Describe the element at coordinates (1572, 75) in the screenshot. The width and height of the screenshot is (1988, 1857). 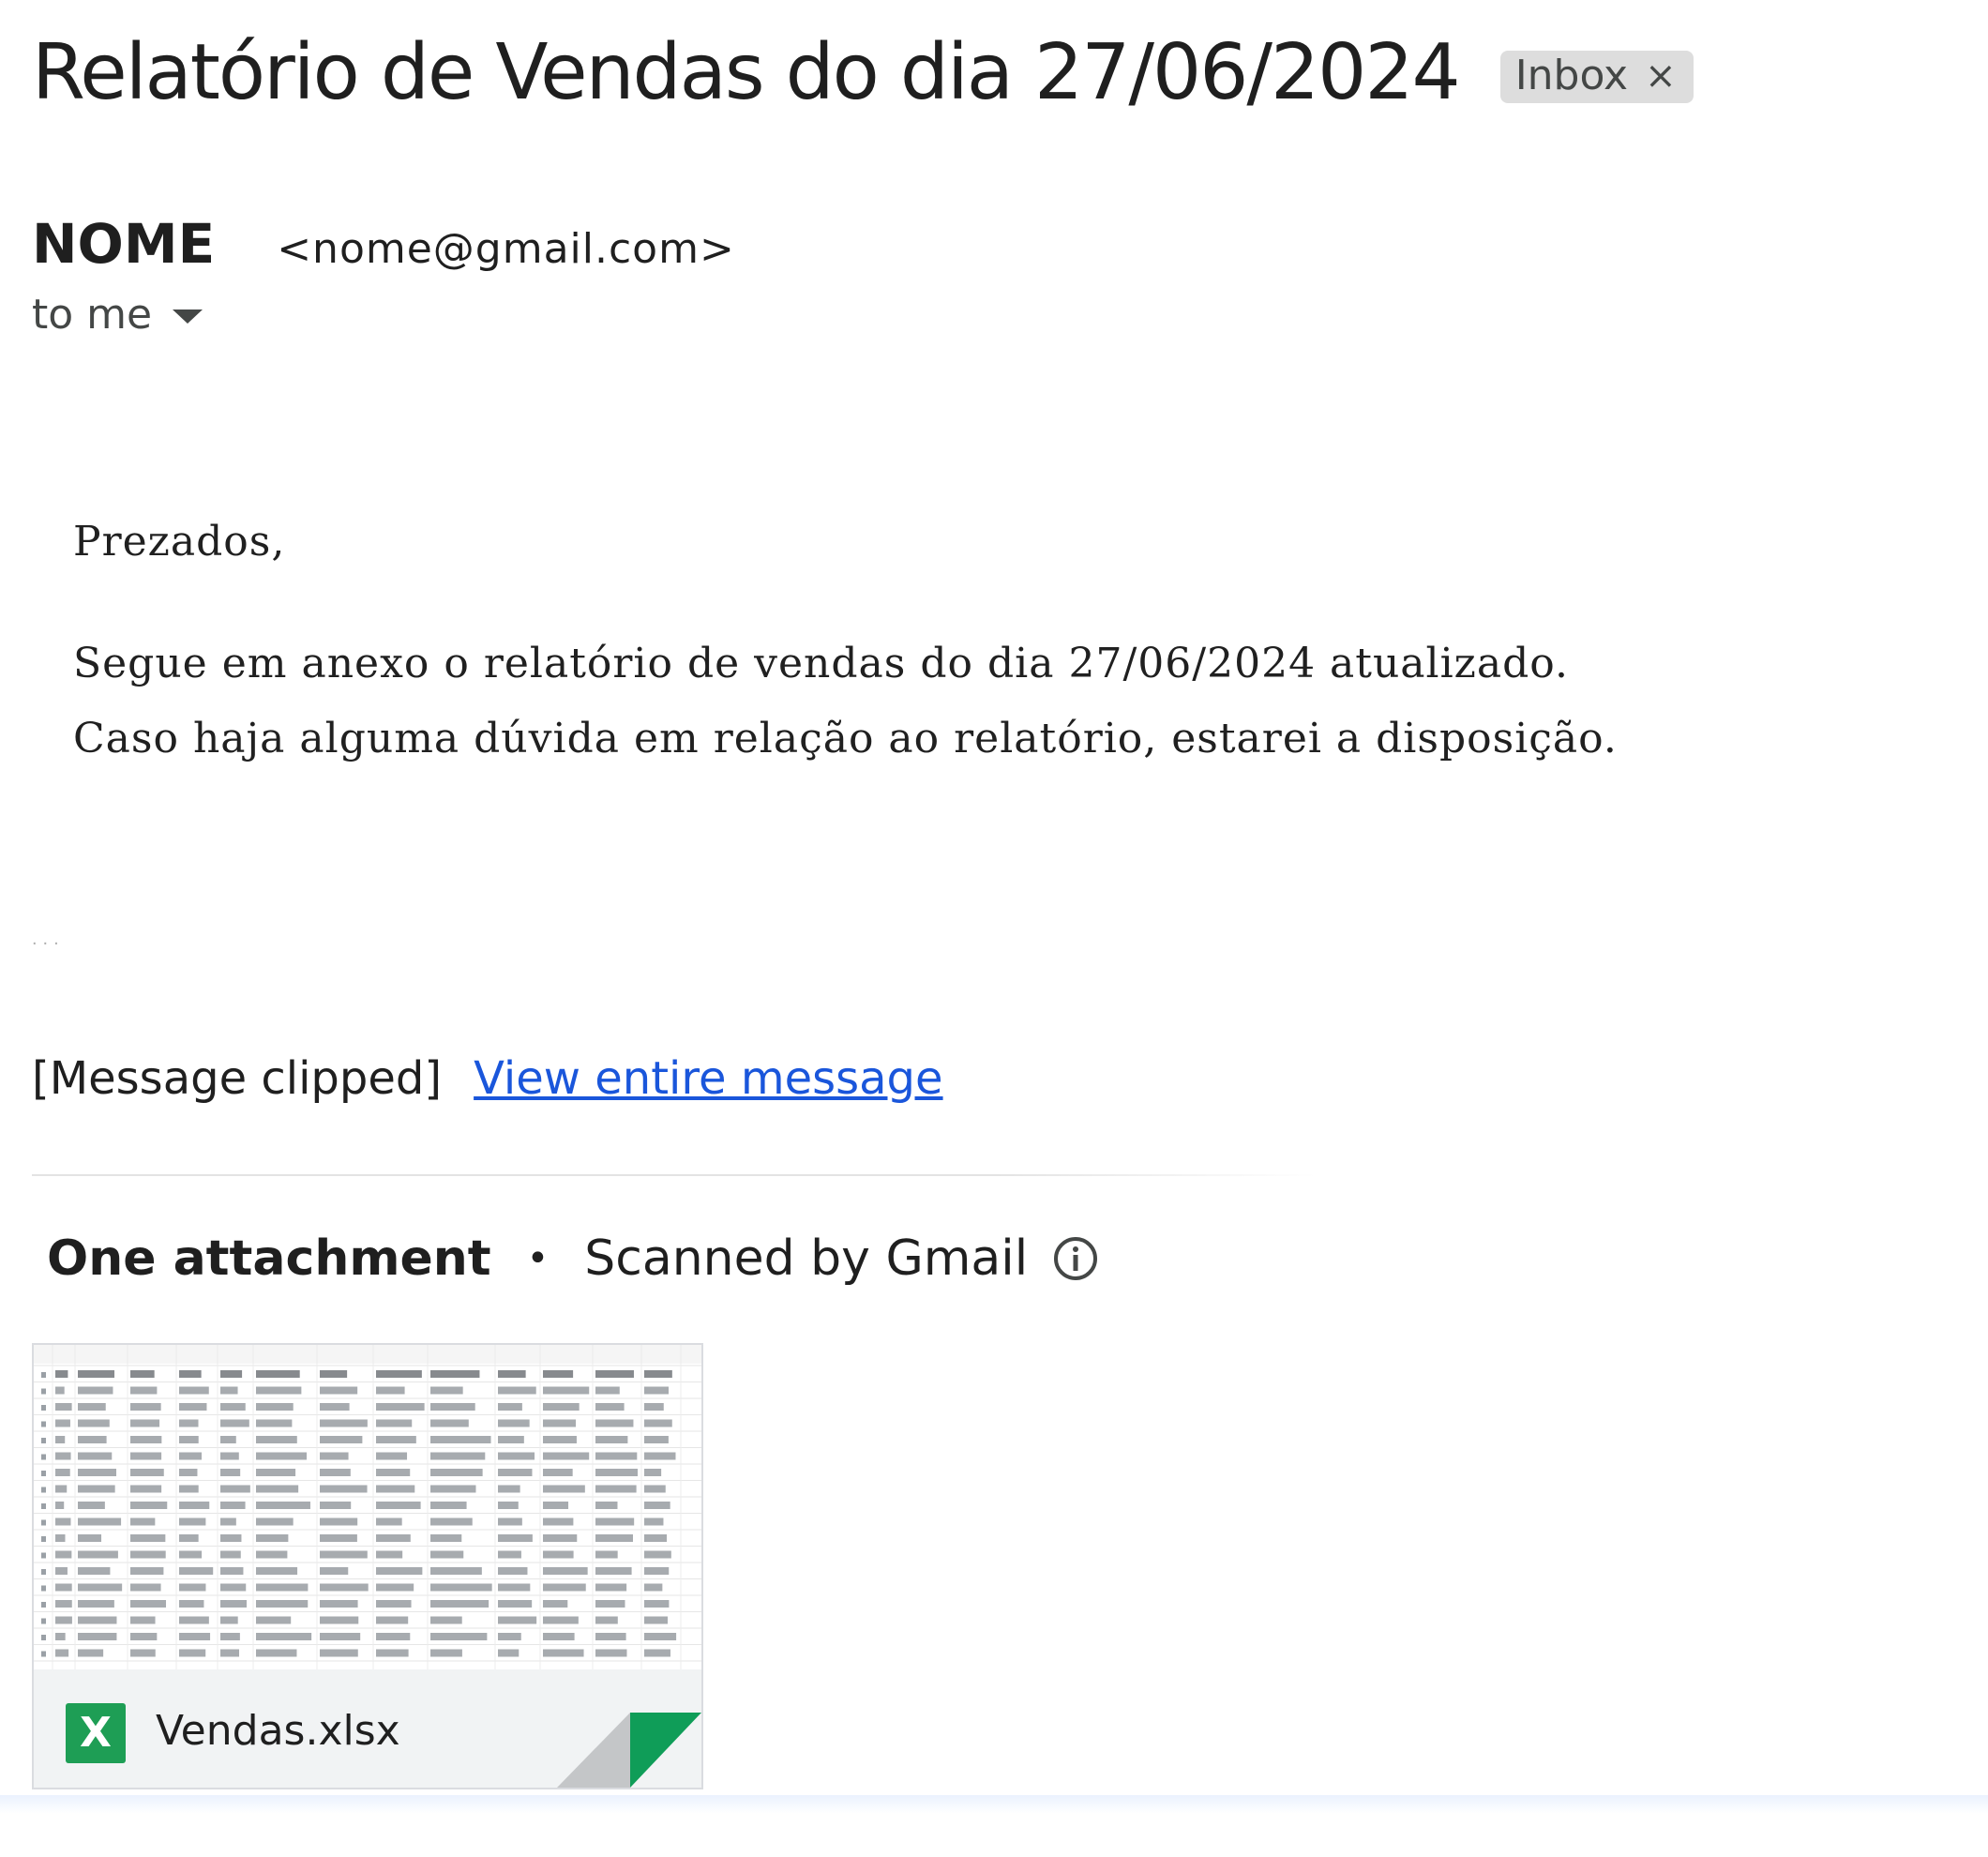
I see `inbox-label: Inbox` at that location.